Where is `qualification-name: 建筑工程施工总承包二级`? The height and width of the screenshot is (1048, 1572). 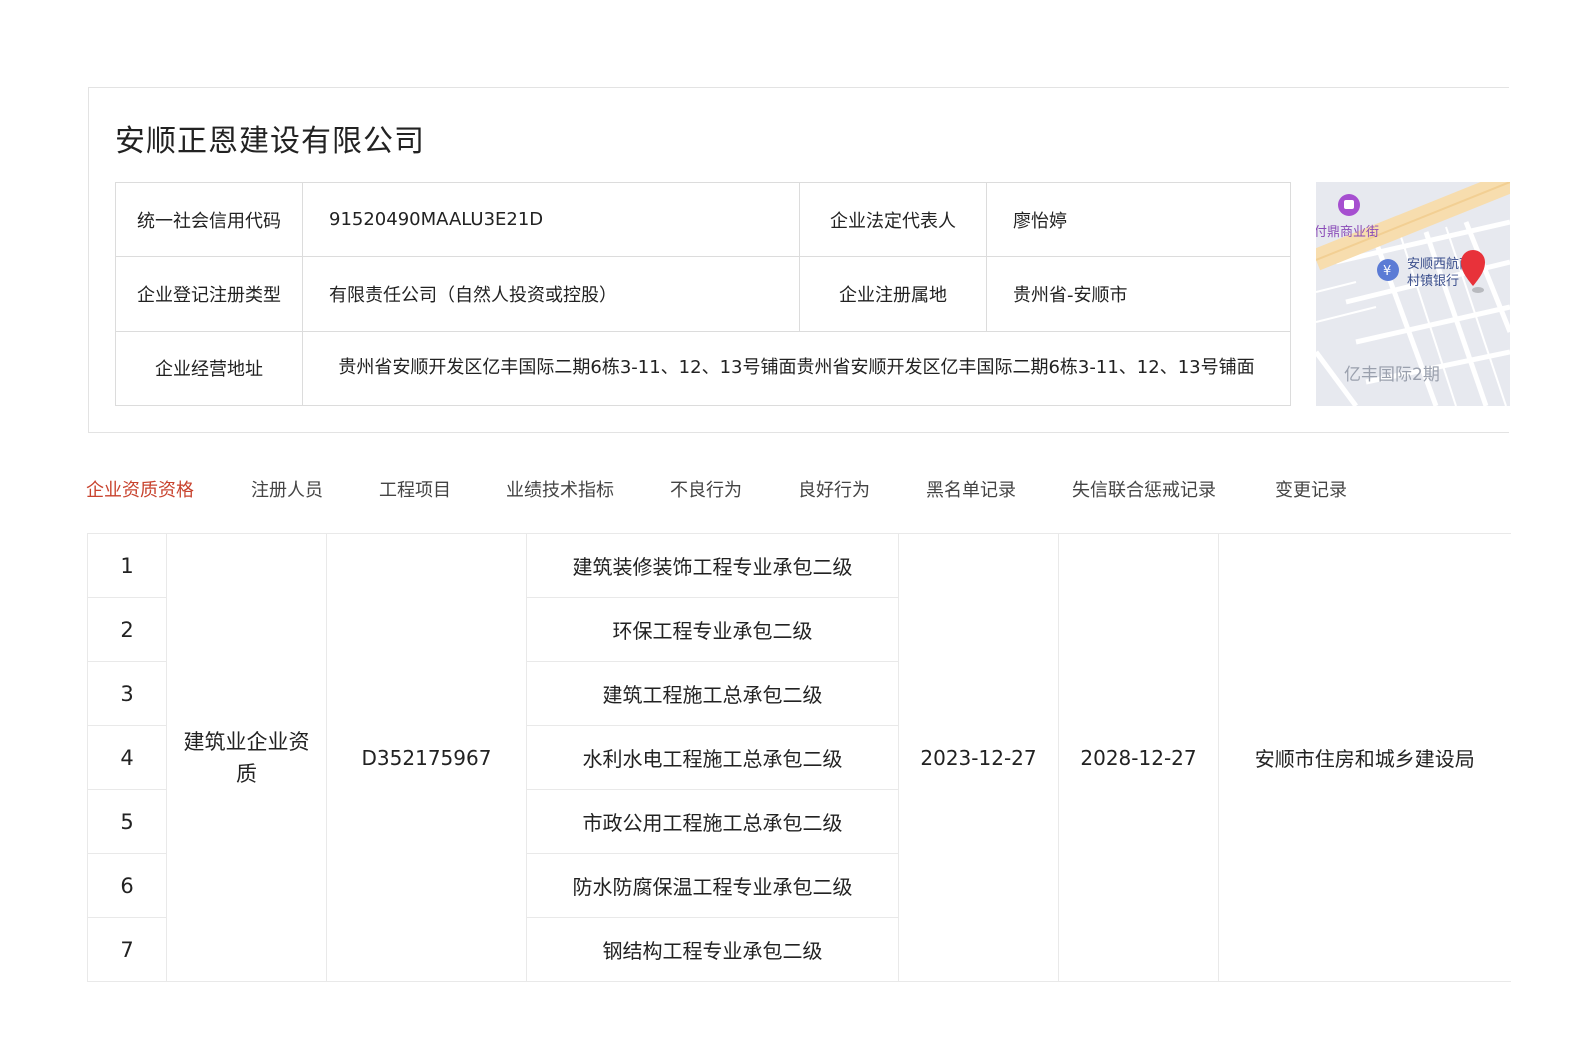
qualification-name: 建筑工程施工总承包二级 is located at coordinates (712, 693).